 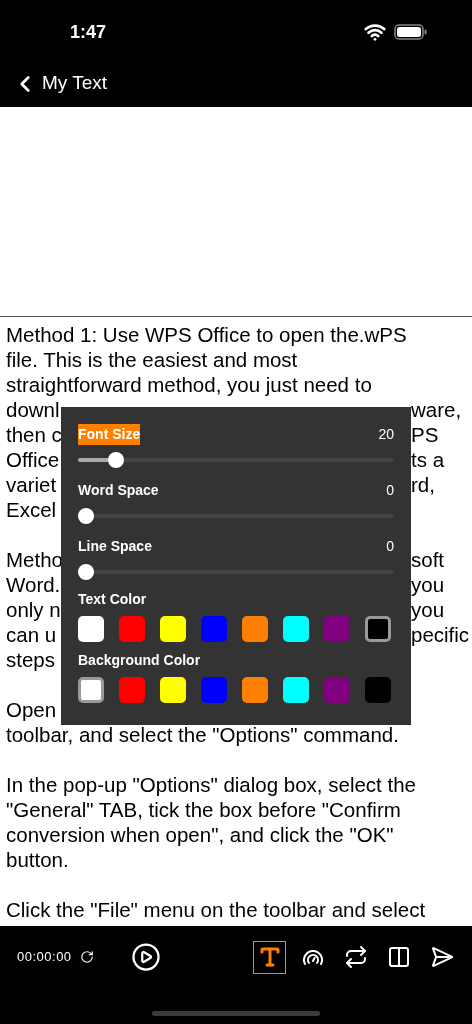 What do you see at coordinates (113, 599) in the screenshot?
I see `color-group-label: Text Color` at bounding box center [113, 599].